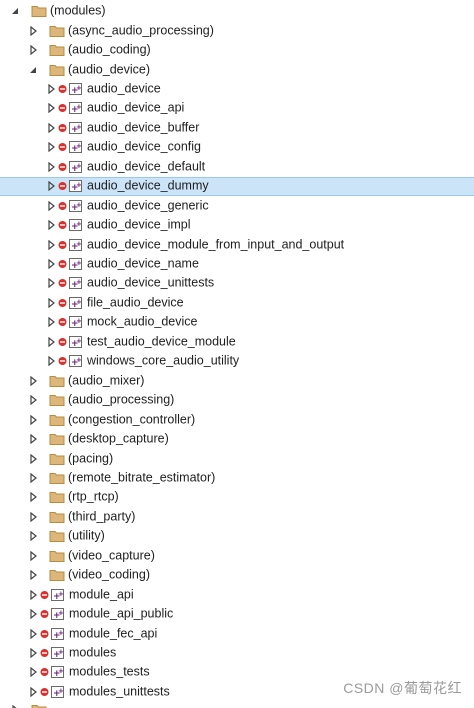 This screenshot has height=708, width=474. I want to click on tree-node: + + audio_device_api, so click(237, 108).